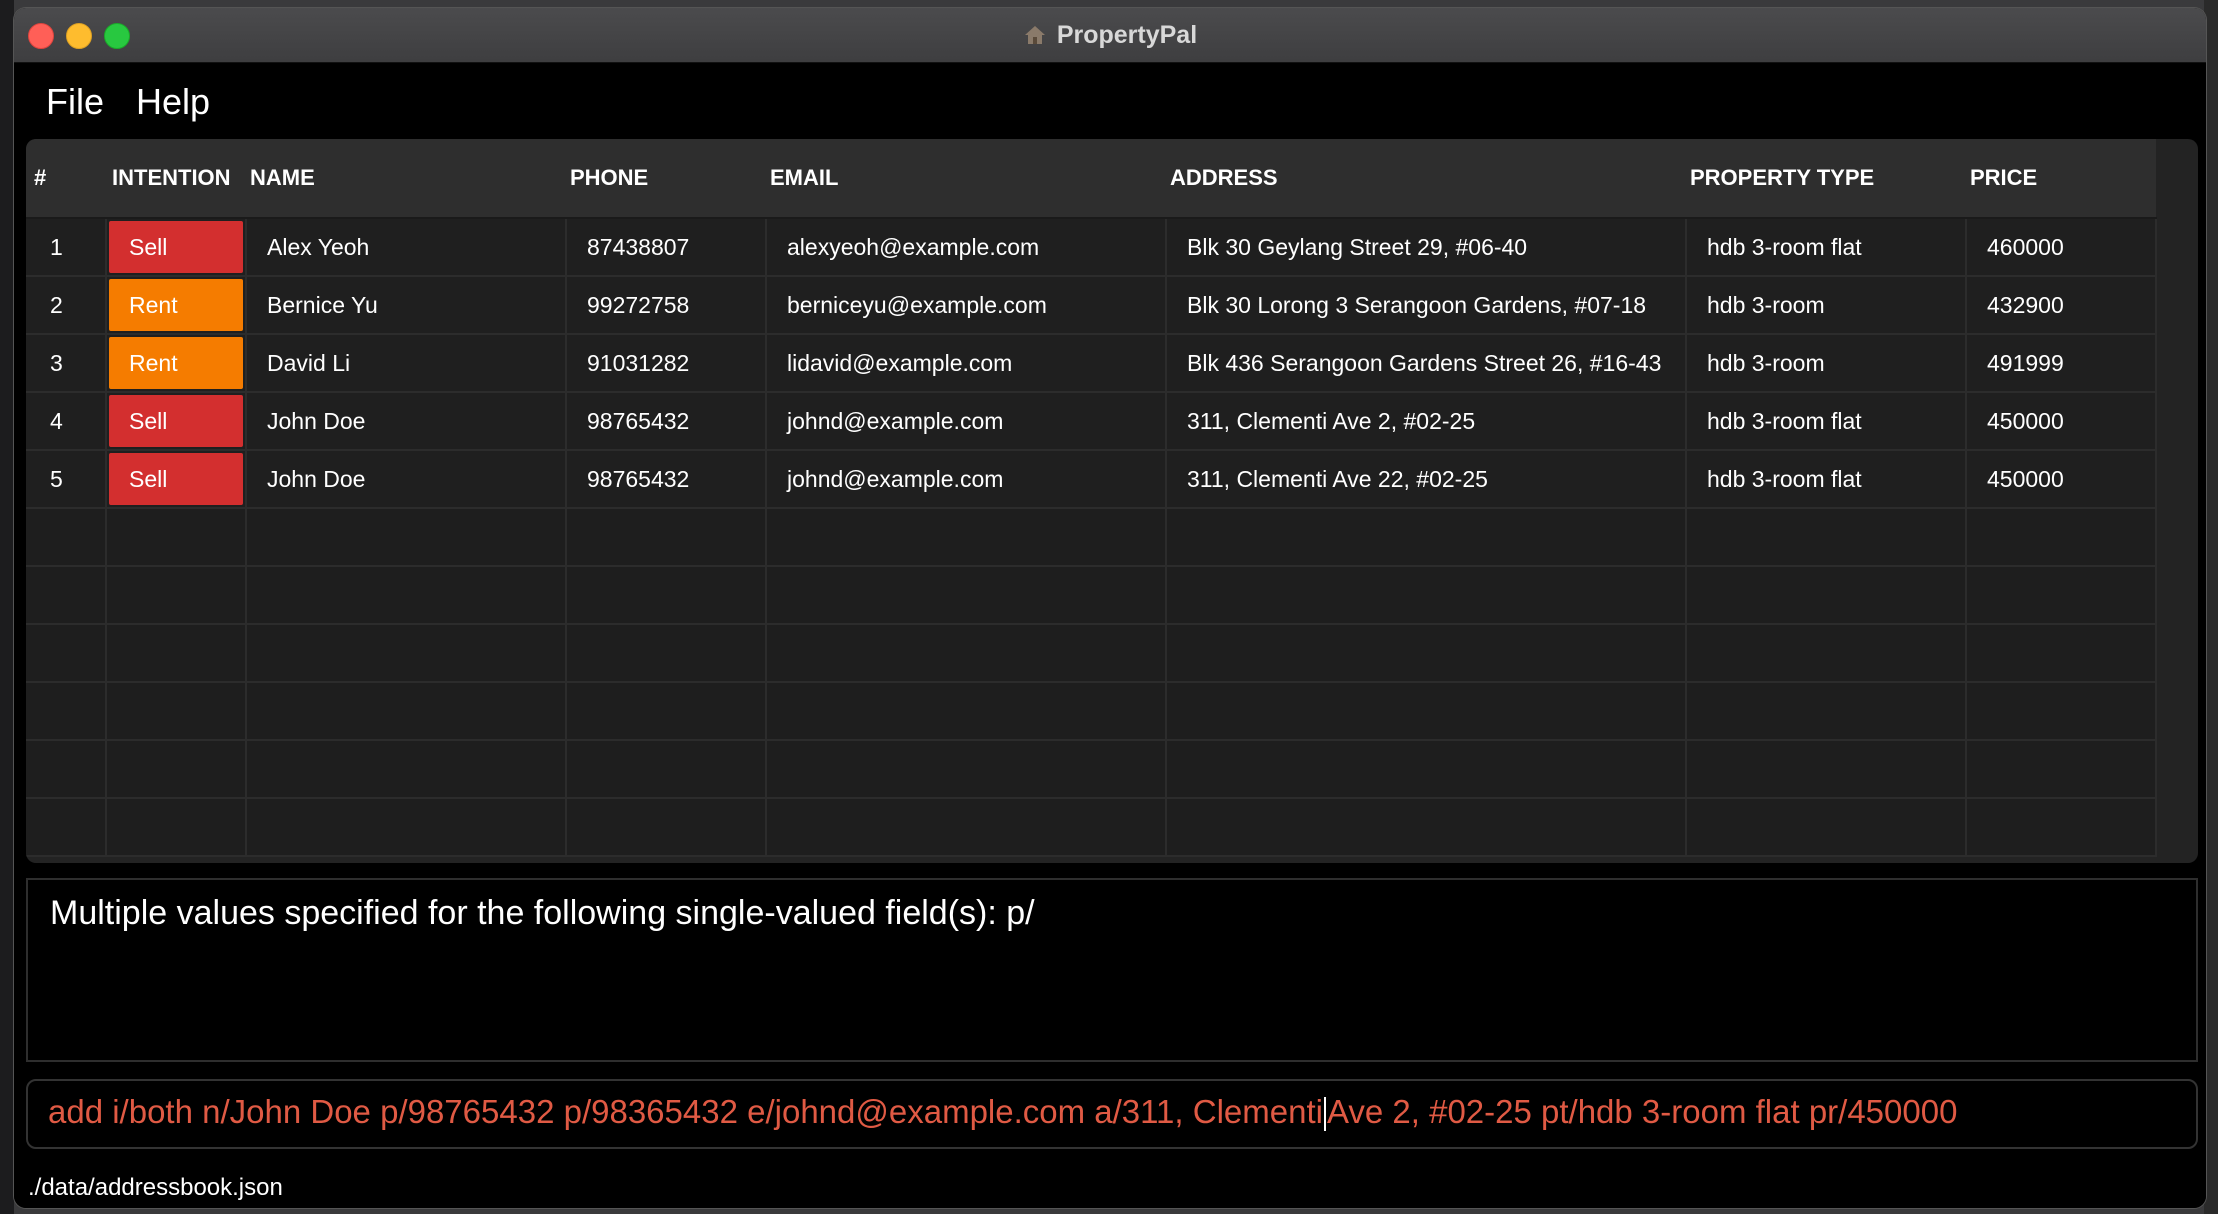 This screenshot has height=1214, width=2218. Describe the element at coordinates (406, 247) in the screenshot. I see `name-cell: Alex Yeoh` at that location.